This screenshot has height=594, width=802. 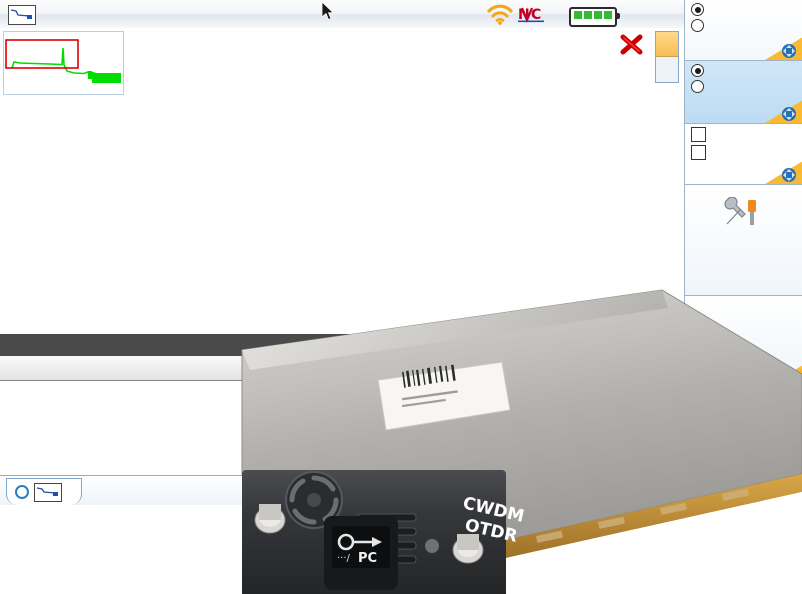 What do you see at coordinates (63, 63) in the screenshot?
I see `trace-minimap` at bounding box center [63, 63].